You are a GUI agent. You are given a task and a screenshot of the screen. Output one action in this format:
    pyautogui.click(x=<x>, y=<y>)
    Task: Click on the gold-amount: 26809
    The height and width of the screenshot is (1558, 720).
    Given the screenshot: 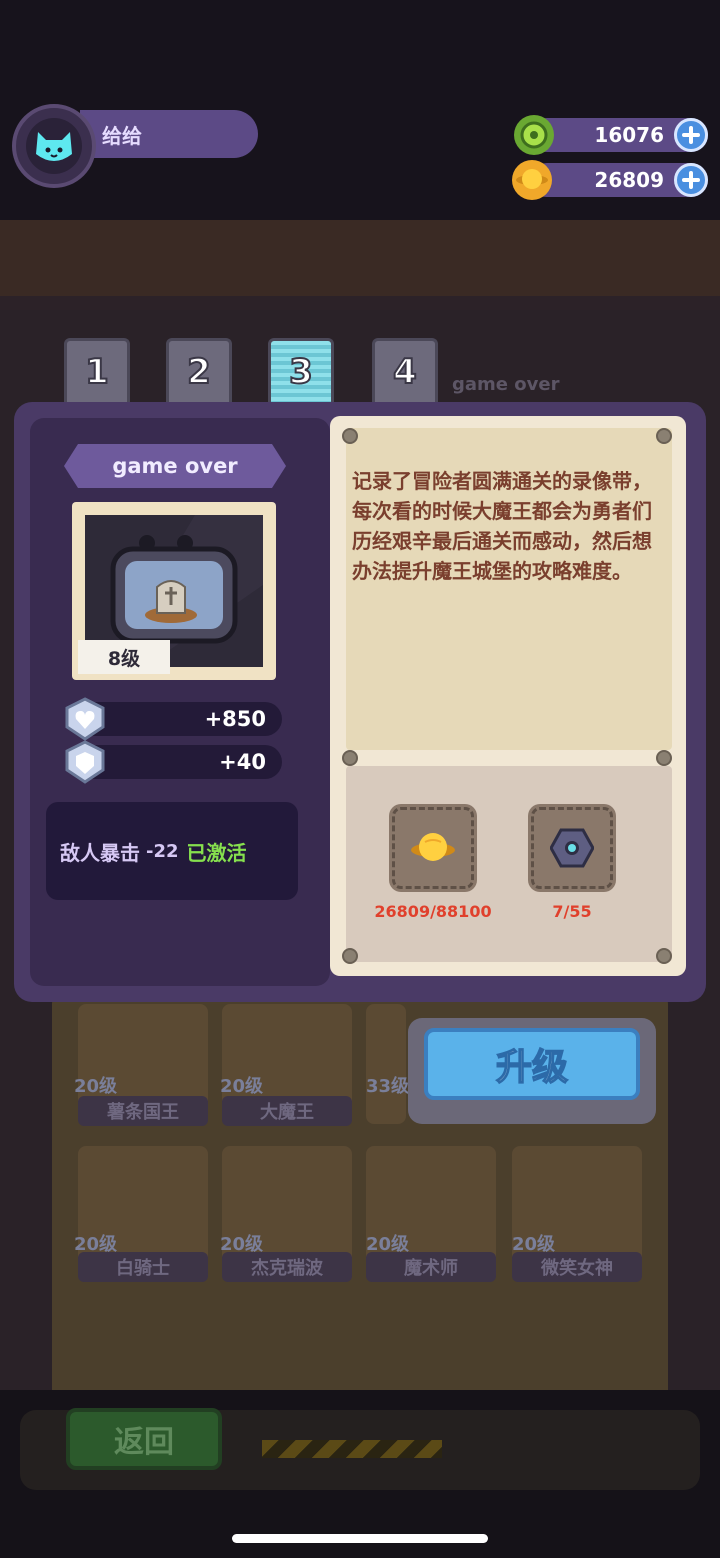 What is the action you would take?
    pyautogui.click(x=629, y=180)
    